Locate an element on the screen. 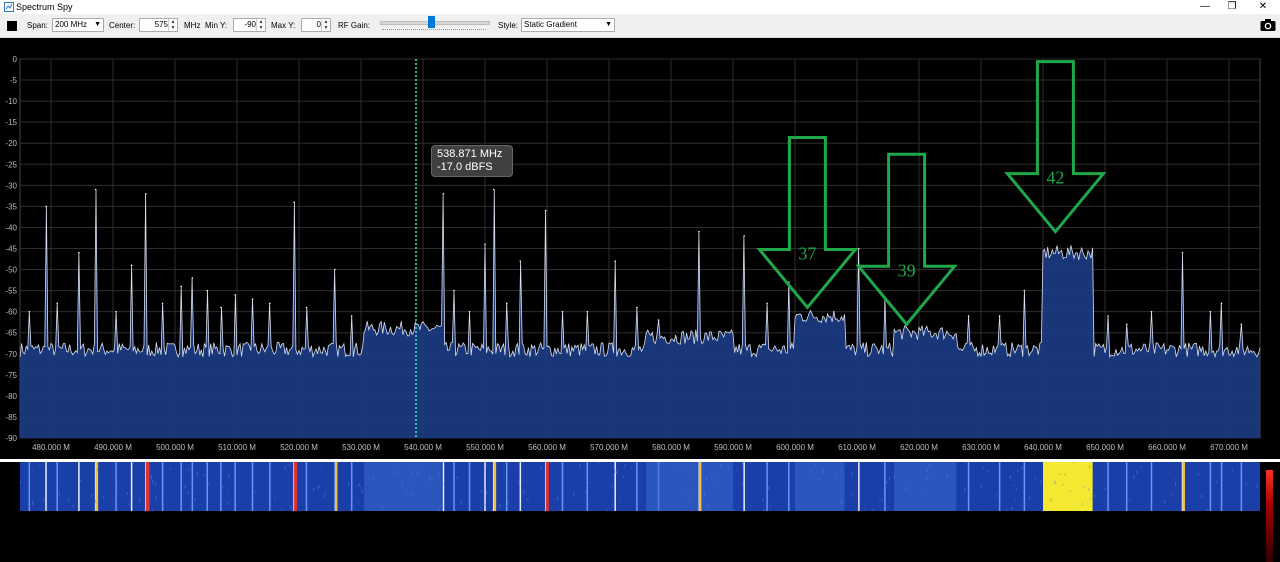 The height and width of the screenshot is (562, 1280). y-tick-label: -30 is located at coordinates (11, 185).